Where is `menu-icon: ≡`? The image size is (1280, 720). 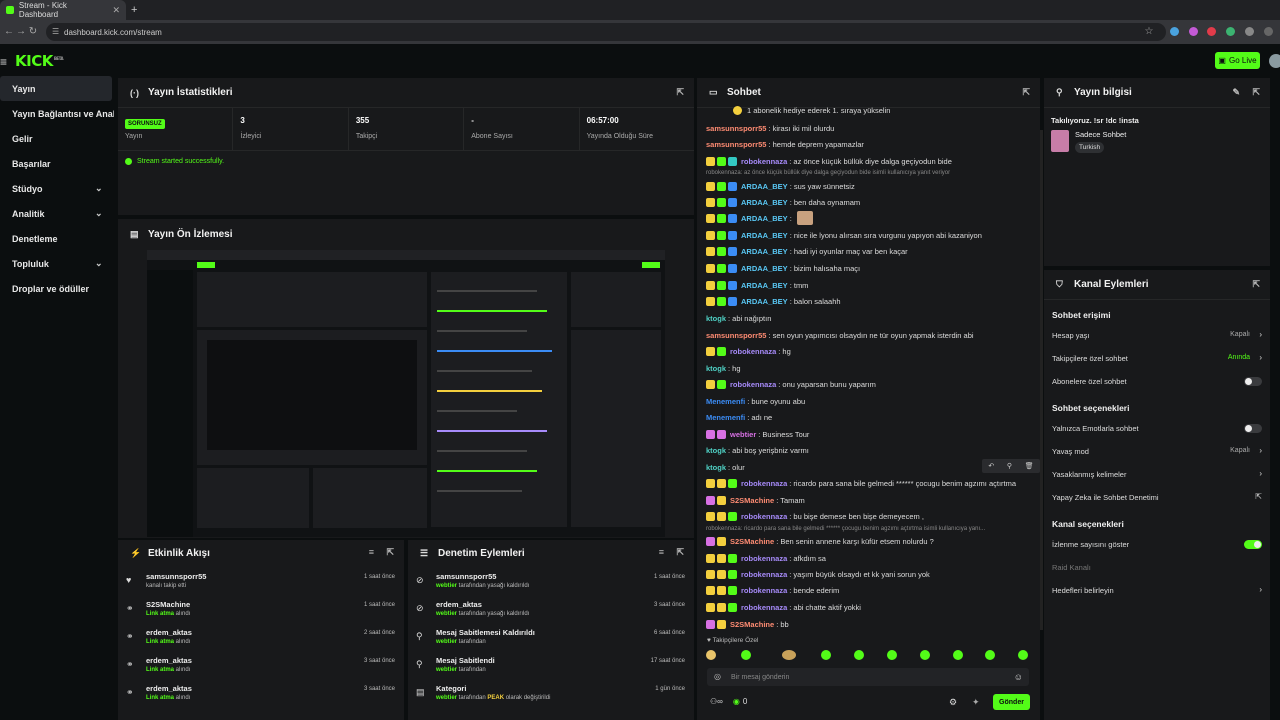
menu-icon: ≡ is located at coordinates (3, 62).